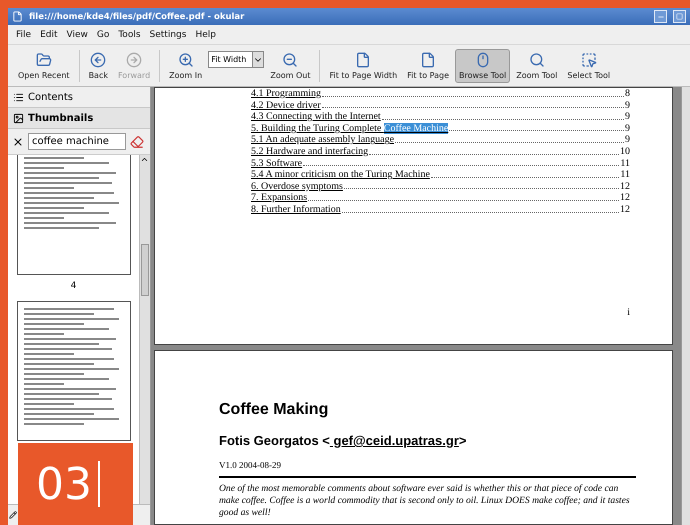 Image resolution: width=690 pixels, height=525 pixels. What do you see at coordinates (129, 35) in the screenshot?
I see `menu-item: Tools` at bounding box center [129, 35].